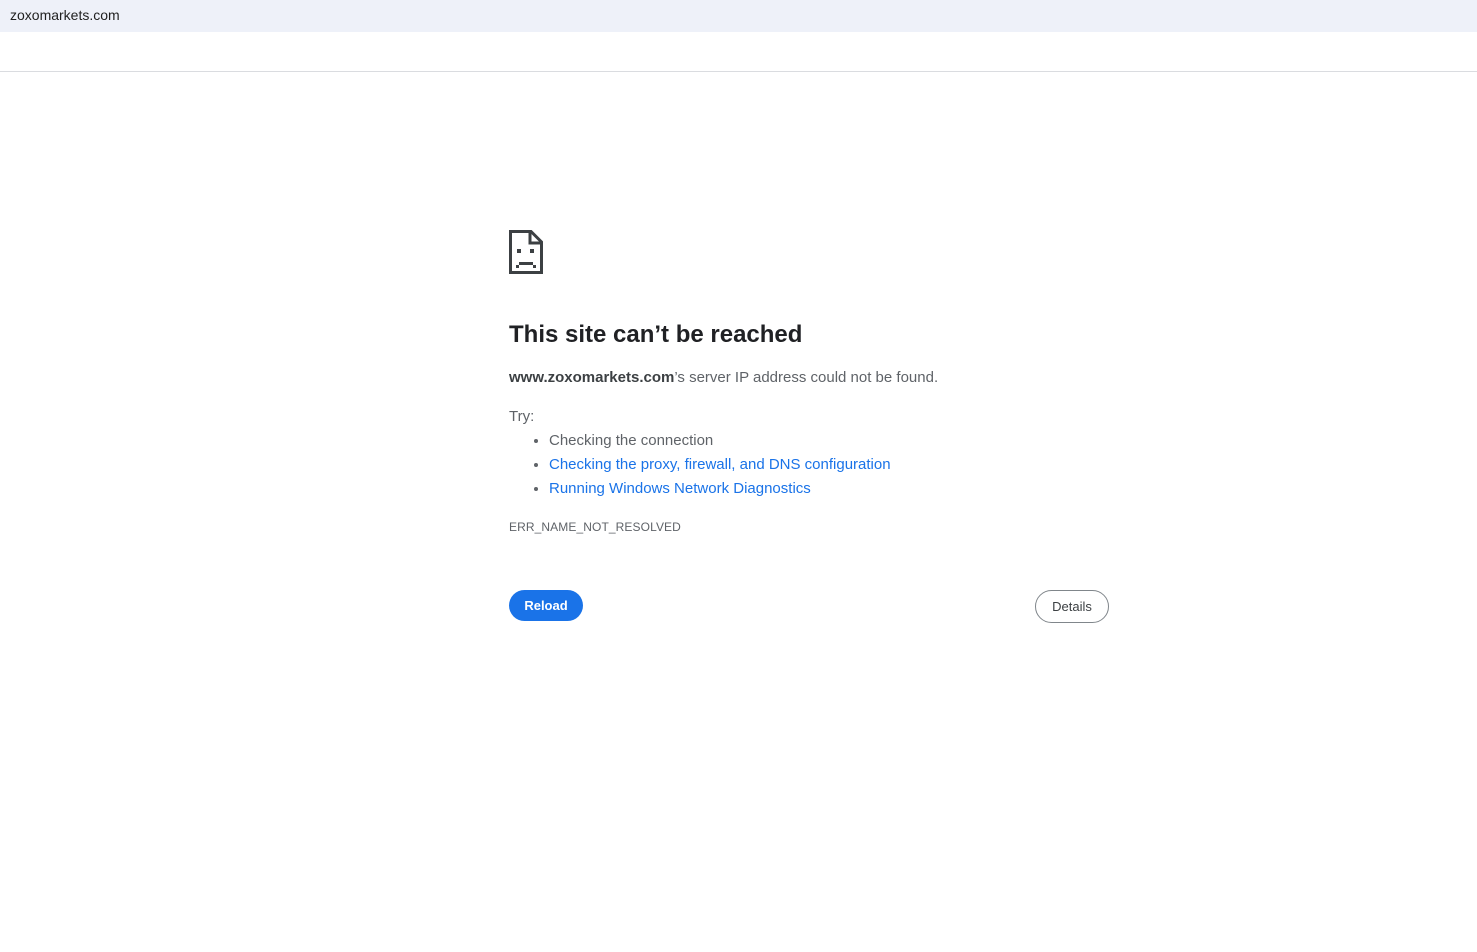  What do you see at coordinates (806, 377) in the screenshot?
I see `error-message: ’s server IP address could not be found.` at bounding box center [806, 377].